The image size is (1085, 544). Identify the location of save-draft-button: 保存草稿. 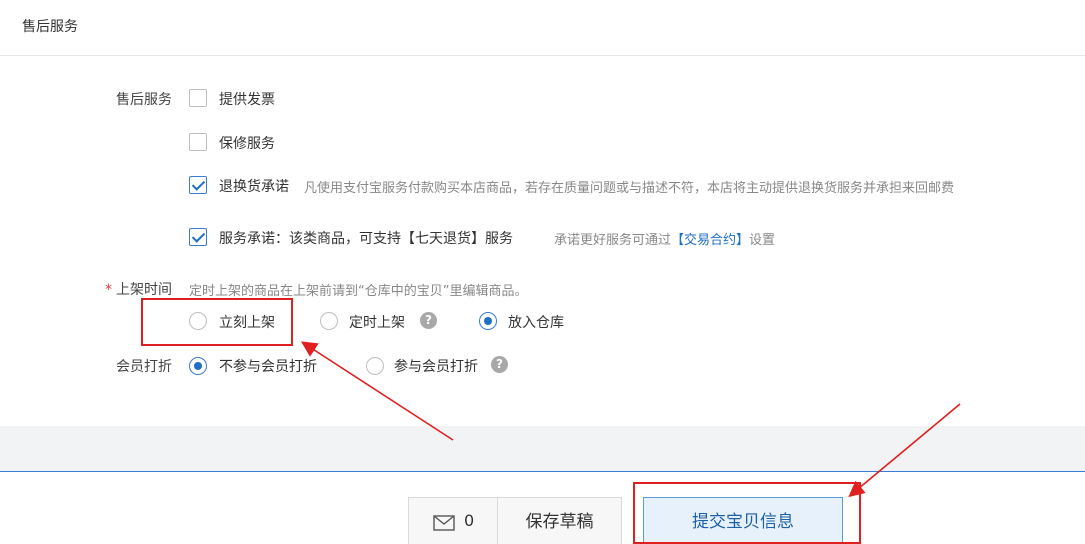
(560, 520).